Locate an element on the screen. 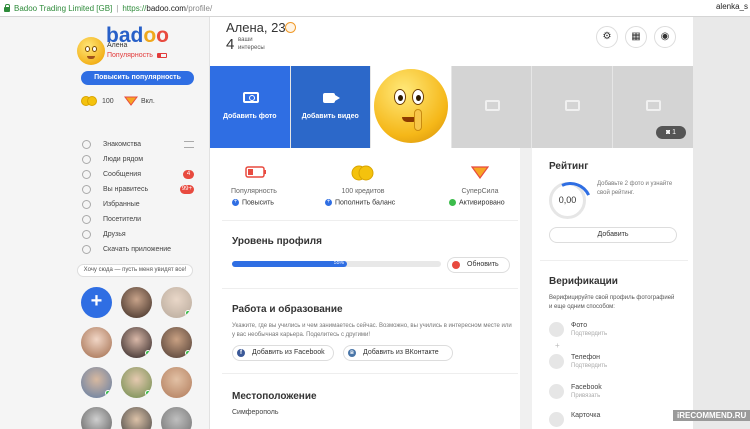 The image size is (750, 429). settings-button: ⚙ is located at coordinates (607, 37).